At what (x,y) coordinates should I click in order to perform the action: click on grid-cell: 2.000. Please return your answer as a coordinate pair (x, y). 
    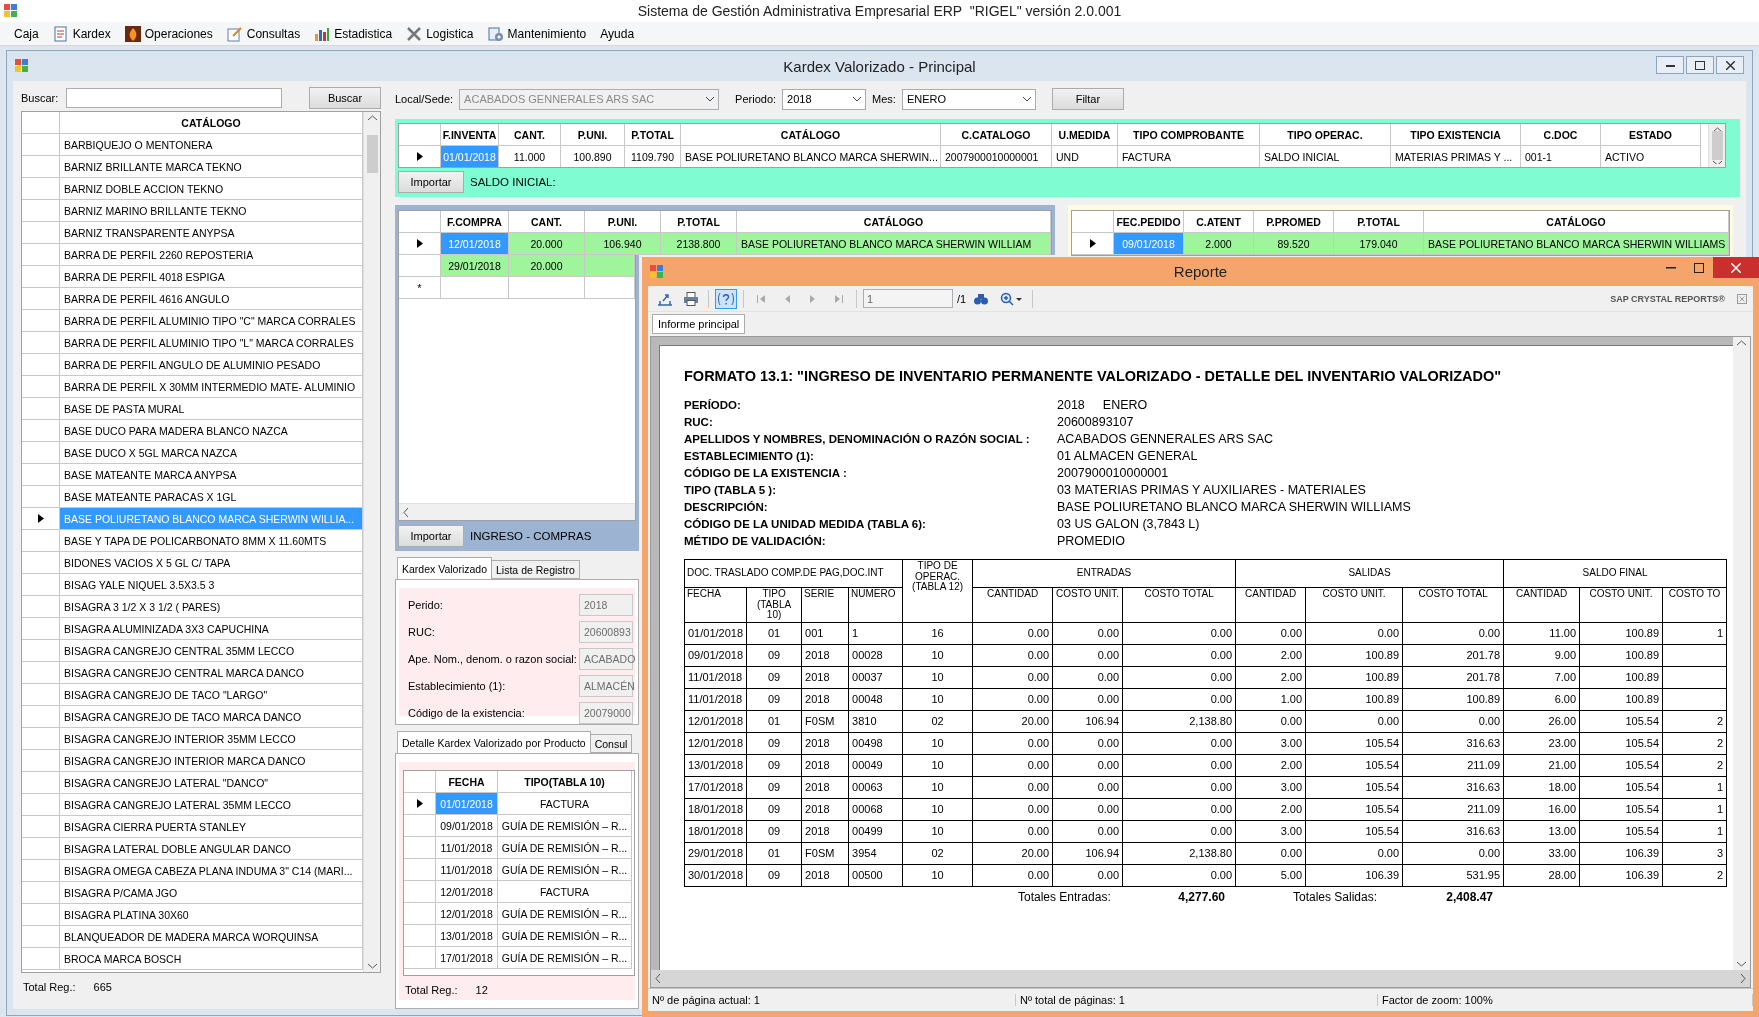
    Looking at the image, I should click on (1219, 244).